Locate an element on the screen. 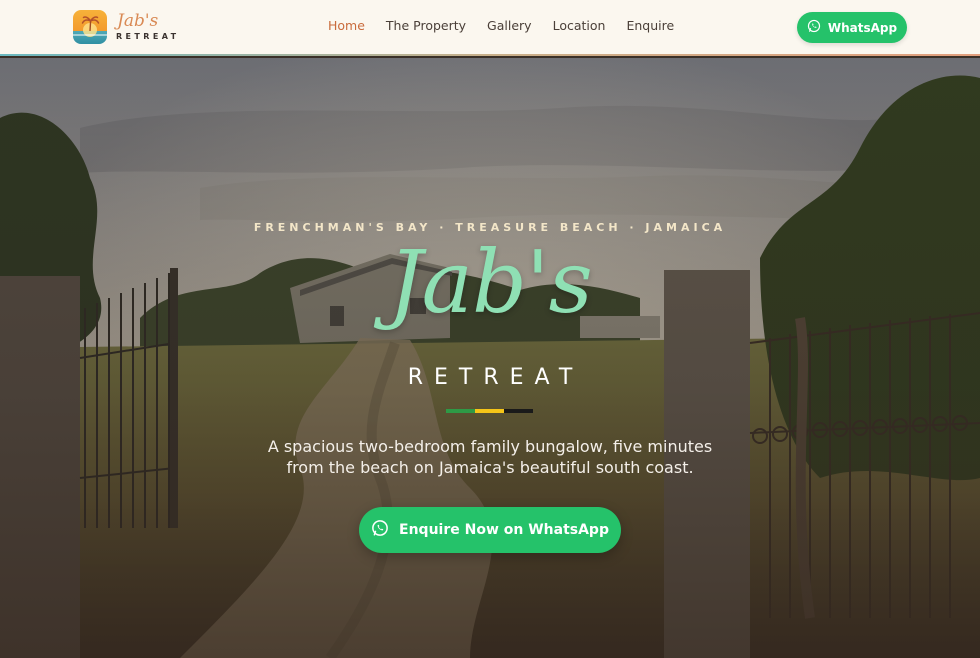 The image size is (980, 658). whatsapp-header-label: WhatsApp is located at coordinates (862, 27).